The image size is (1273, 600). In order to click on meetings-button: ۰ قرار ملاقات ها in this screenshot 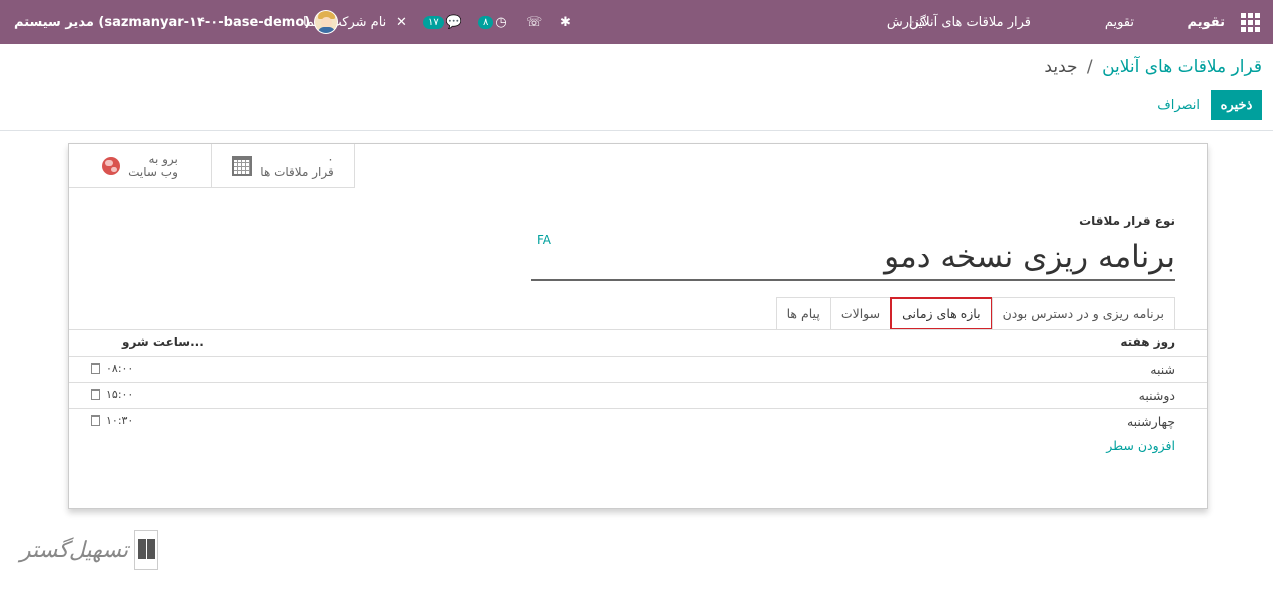, I will do `click(283, 166)`.